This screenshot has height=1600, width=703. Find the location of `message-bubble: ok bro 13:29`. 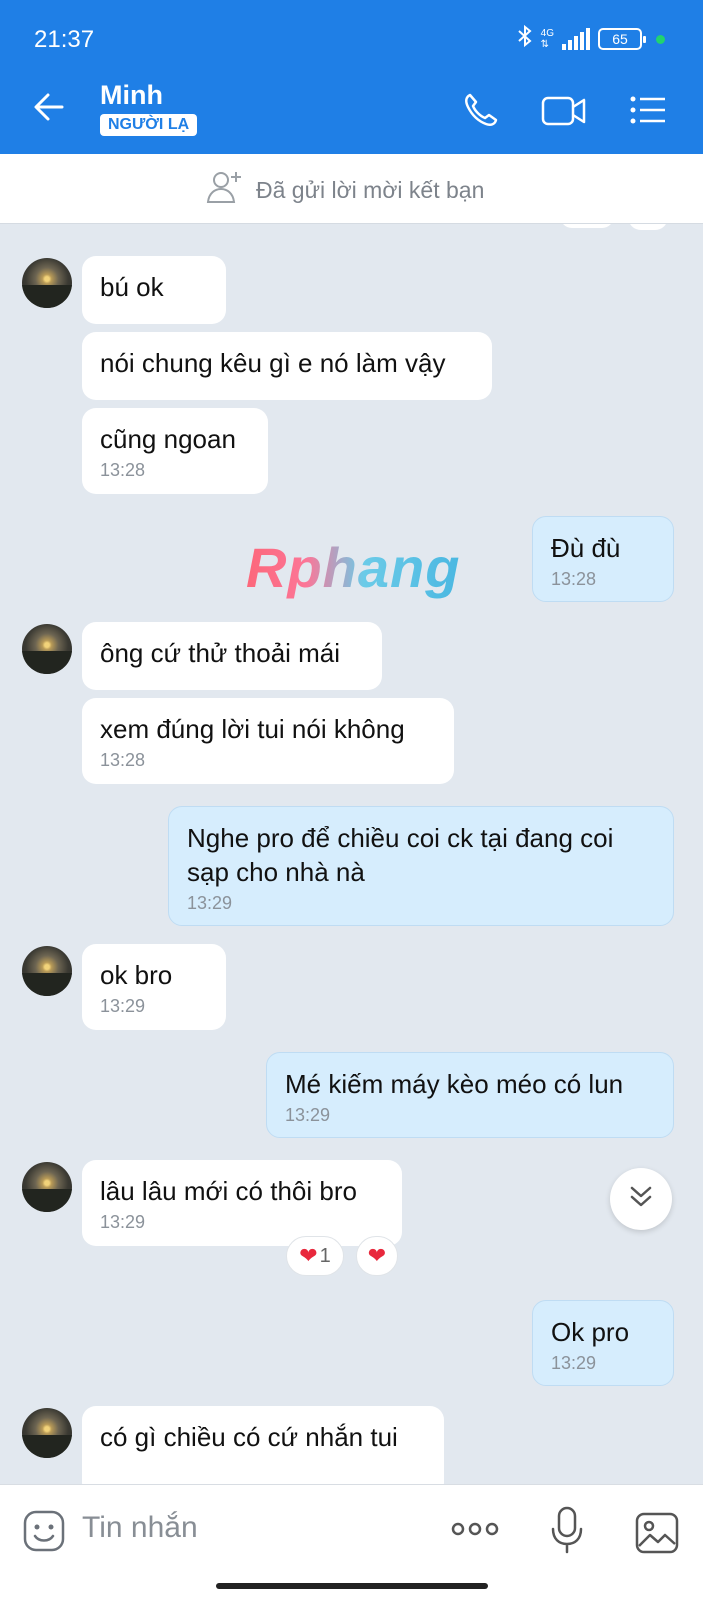

message-bubble: ok bro 13:29 is located at coordinates (154, 987).